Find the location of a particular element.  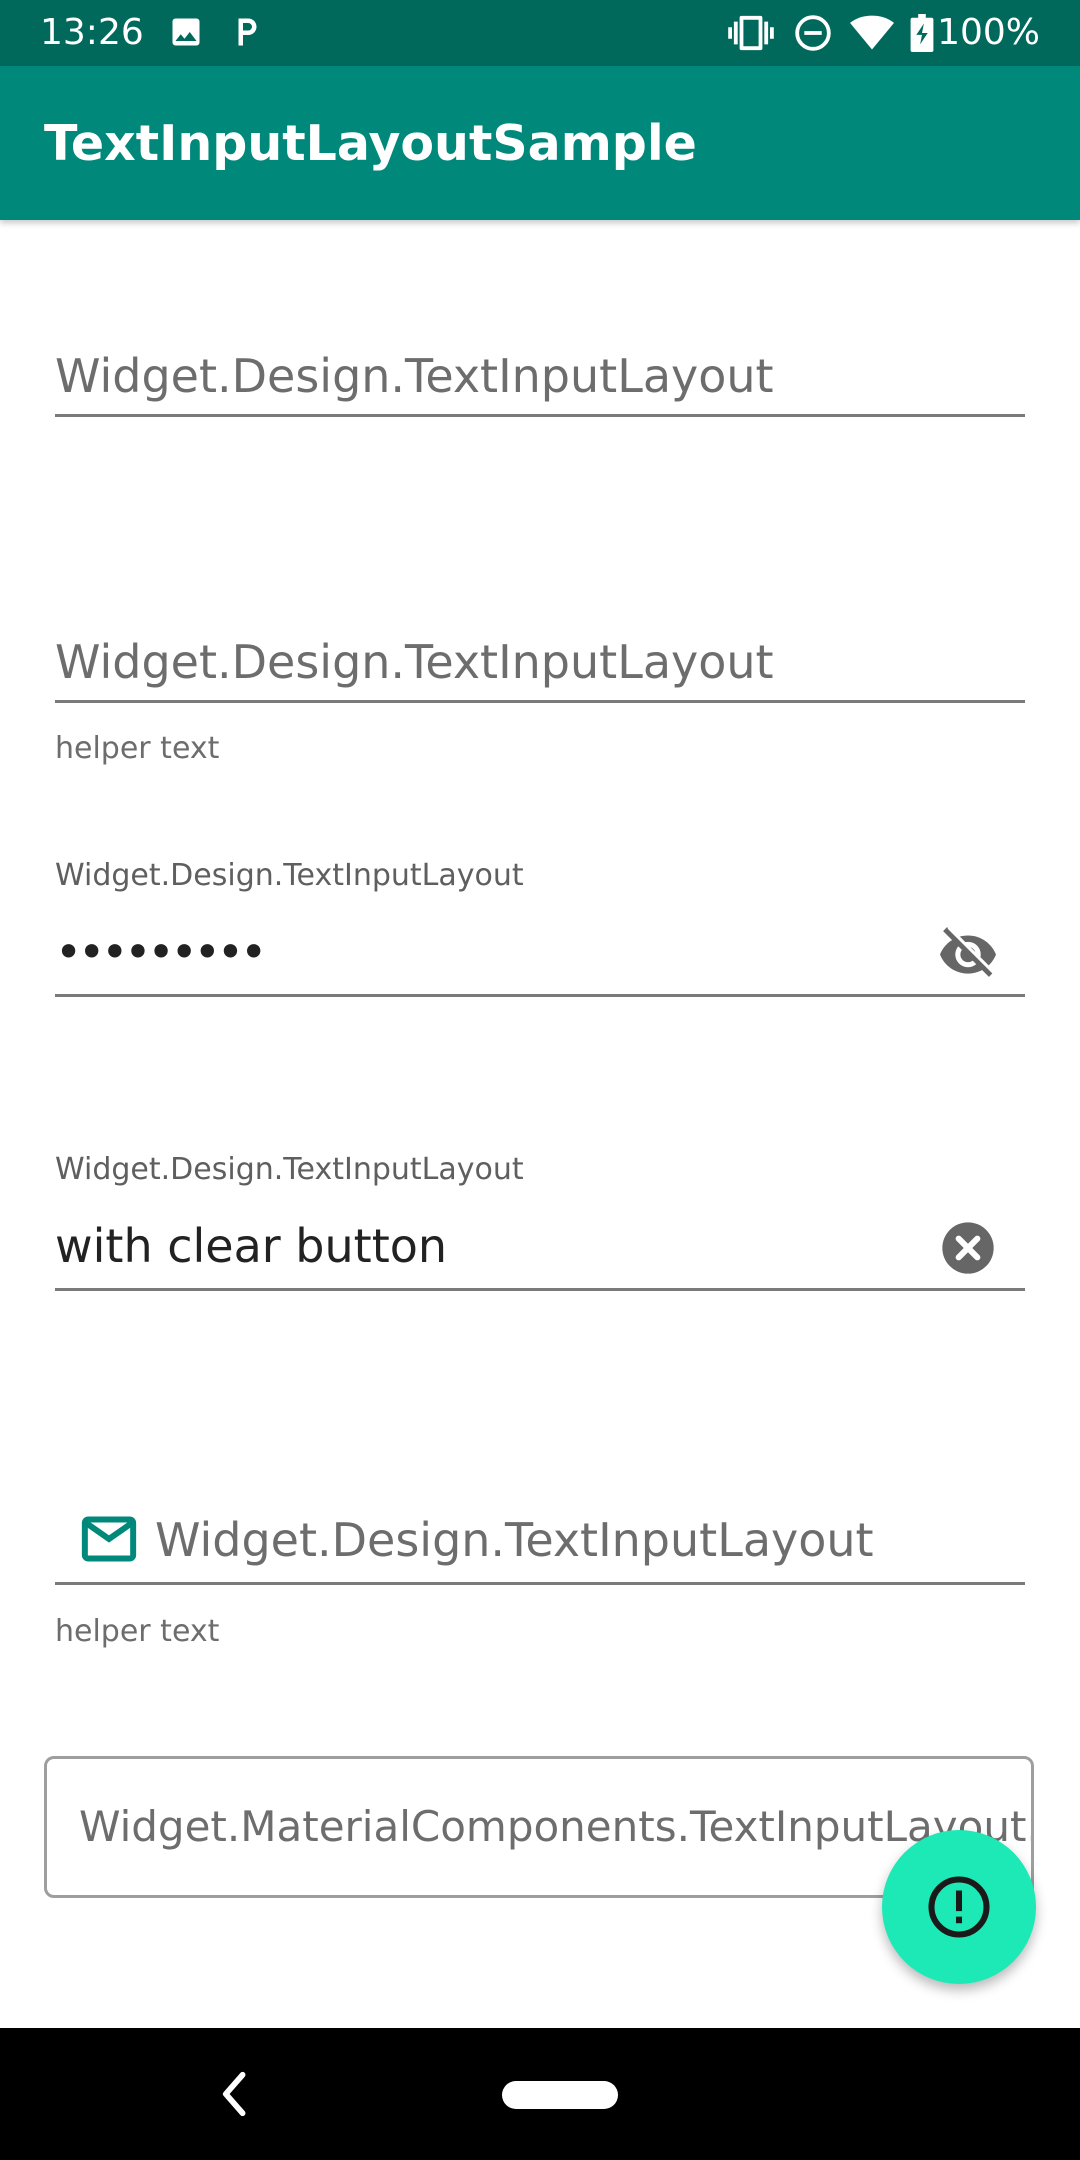

navigation-bar is located at coordinates (540, 2094).